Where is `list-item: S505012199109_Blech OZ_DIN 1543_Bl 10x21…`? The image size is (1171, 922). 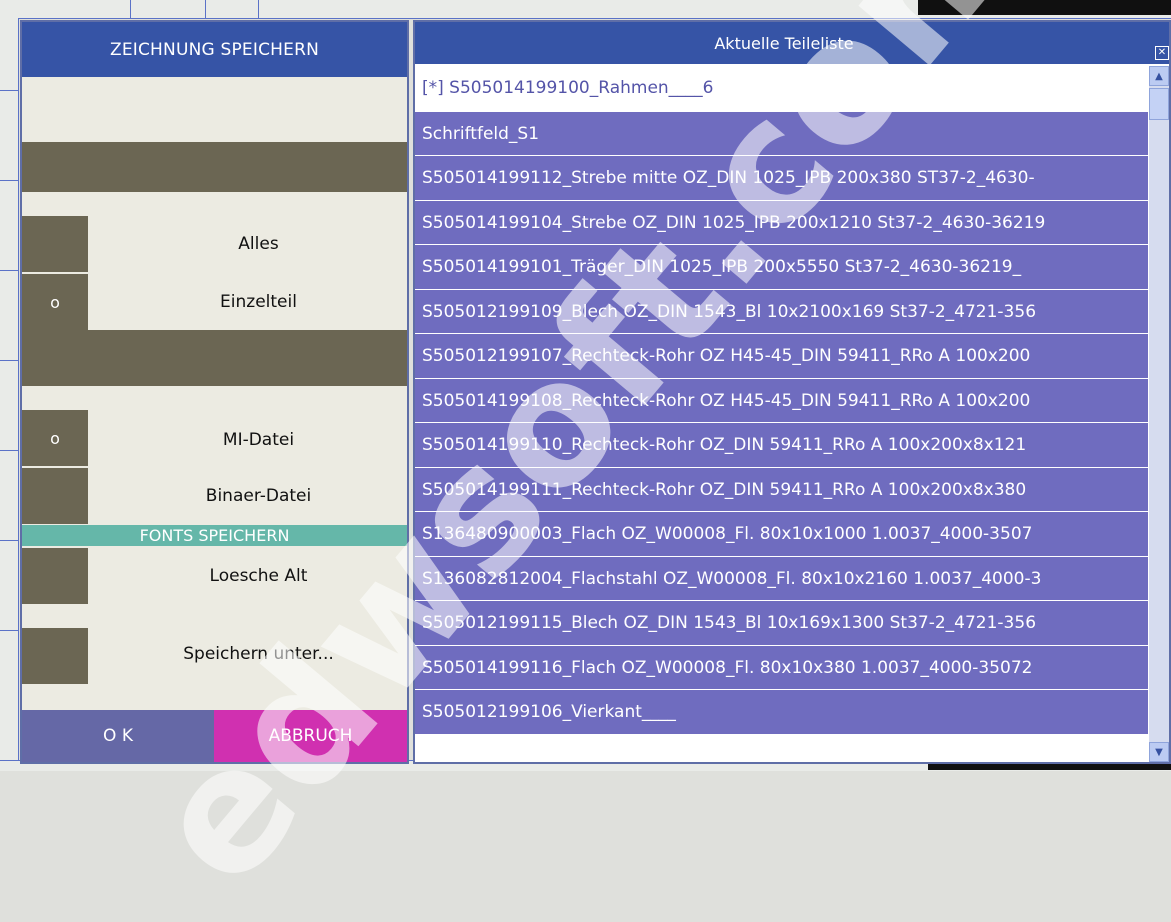 list-item: S505012199109_Blech OZ_DIN 1543_Bl 10x21… is located at coordinates (781, 310).